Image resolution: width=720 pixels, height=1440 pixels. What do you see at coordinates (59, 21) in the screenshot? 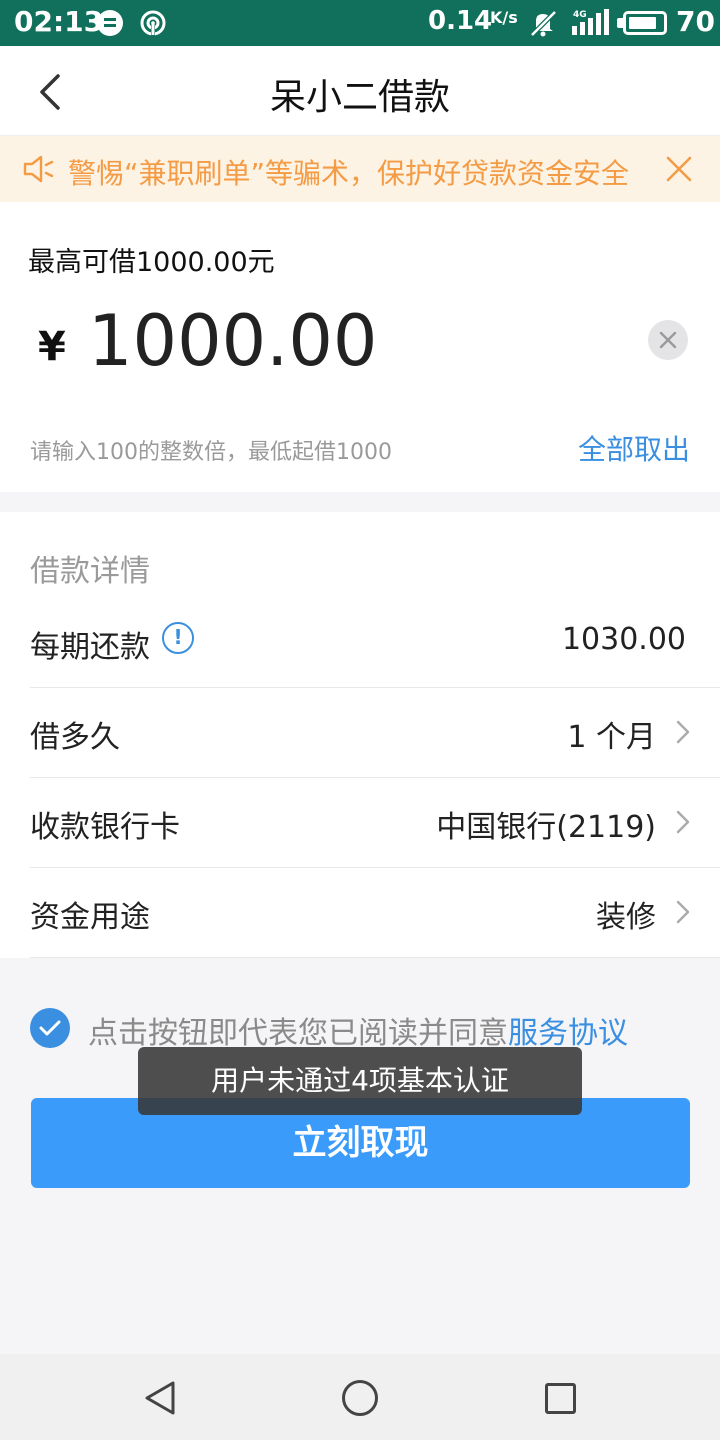
I see `status-time: 02:13` at bounding box center [59, 21].